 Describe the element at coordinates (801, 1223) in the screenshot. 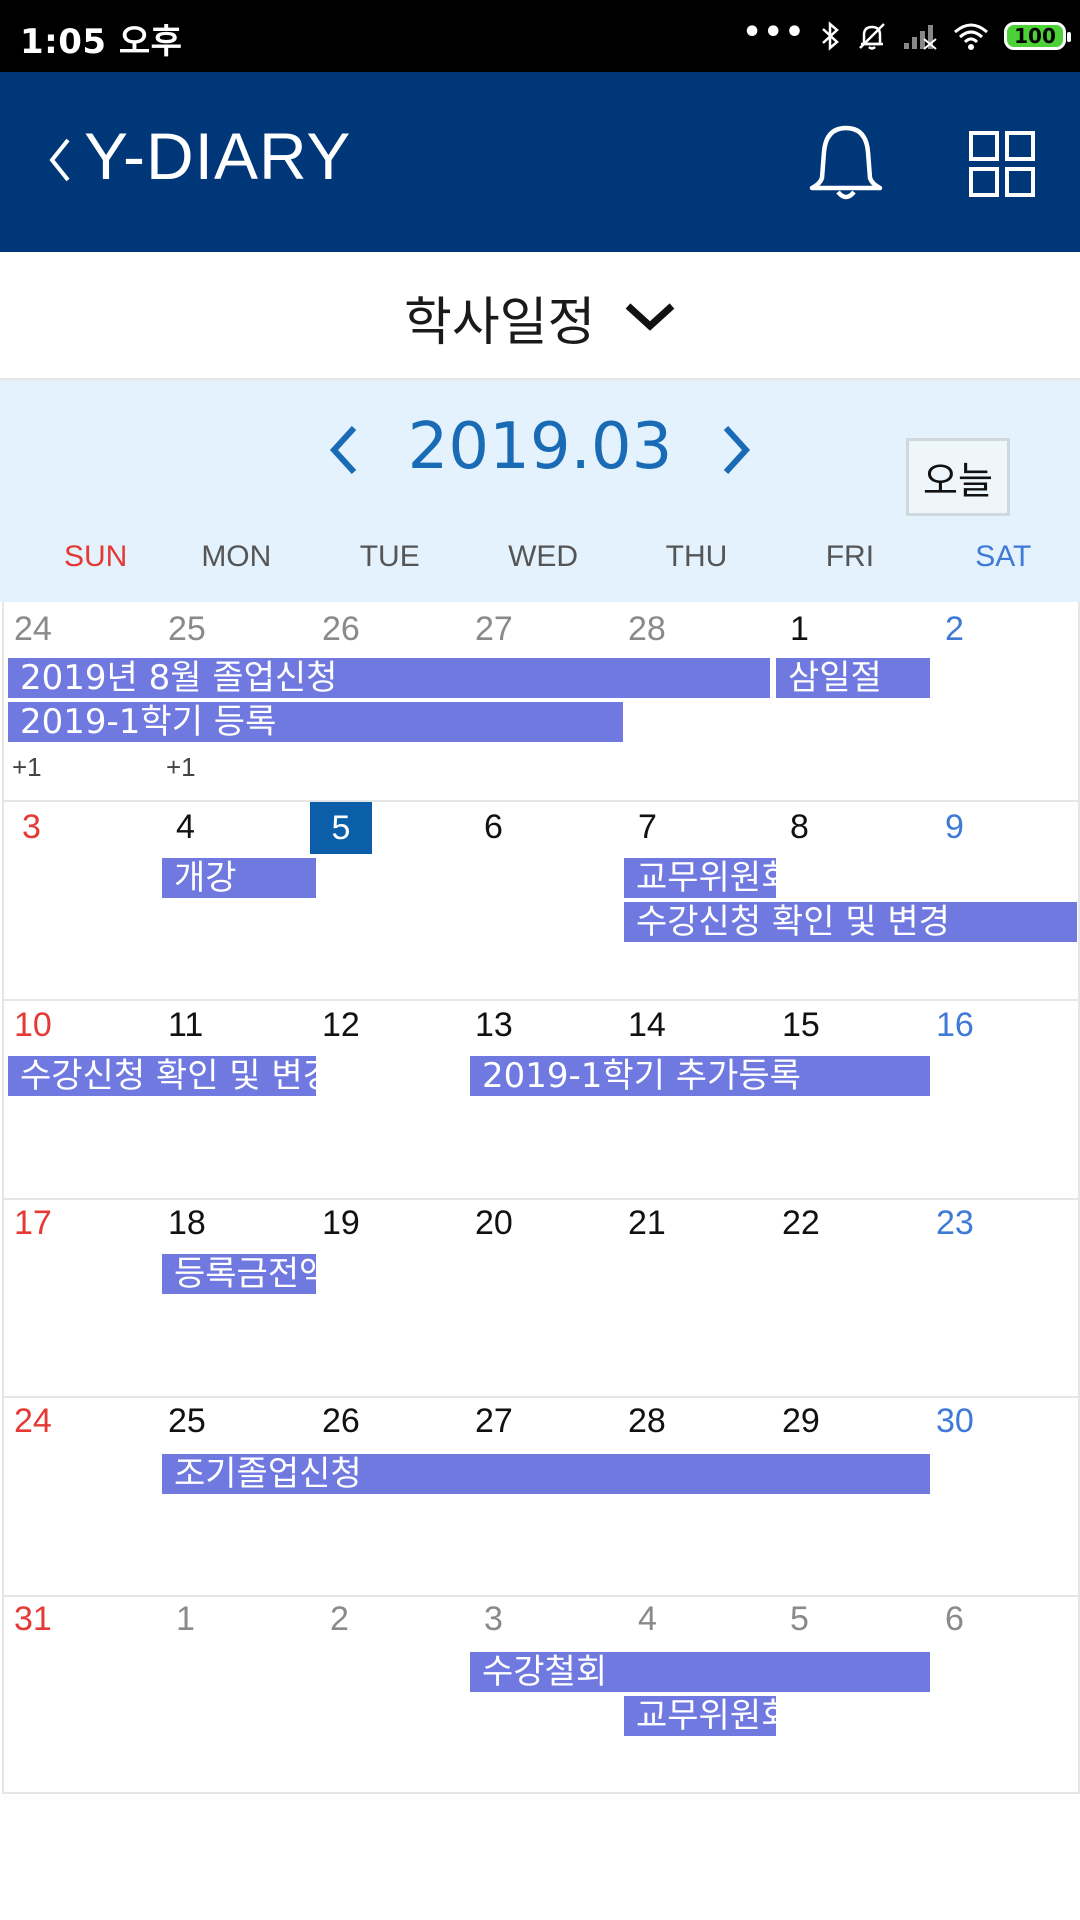

I see `day-cell-number: 22` at that location.